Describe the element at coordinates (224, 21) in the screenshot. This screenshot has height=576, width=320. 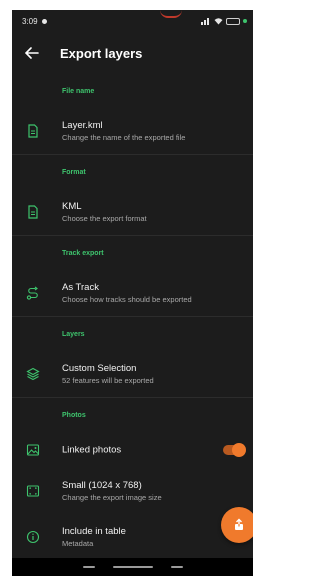
I see `status-icons` at that location.